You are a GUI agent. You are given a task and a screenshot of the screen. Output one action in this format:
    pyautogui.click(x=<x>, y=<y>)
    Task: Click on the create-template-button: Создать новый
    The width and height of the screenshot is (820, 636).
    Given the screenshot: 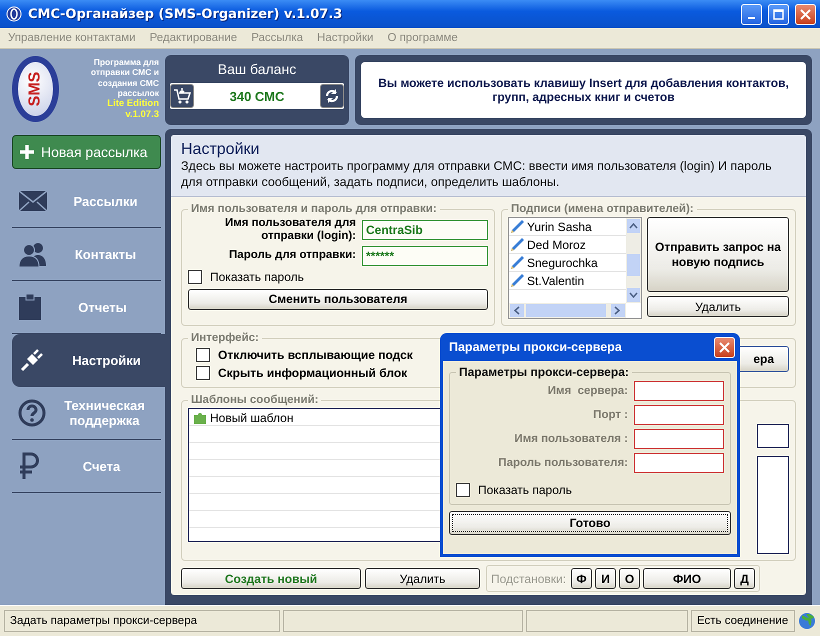 What is the action you would take?
    pyautogui.click(x=271, y=579)
    